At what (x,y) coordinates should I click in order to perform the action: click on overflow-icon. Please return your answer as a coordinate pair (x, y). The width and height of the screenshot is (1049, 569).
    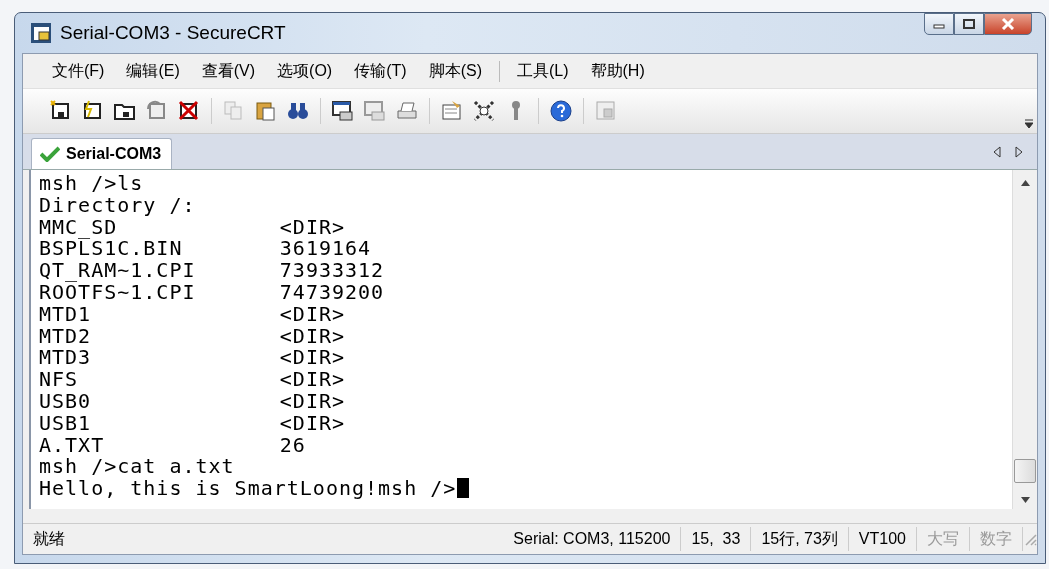
    Looking at the image, I should click on (1029, 124).